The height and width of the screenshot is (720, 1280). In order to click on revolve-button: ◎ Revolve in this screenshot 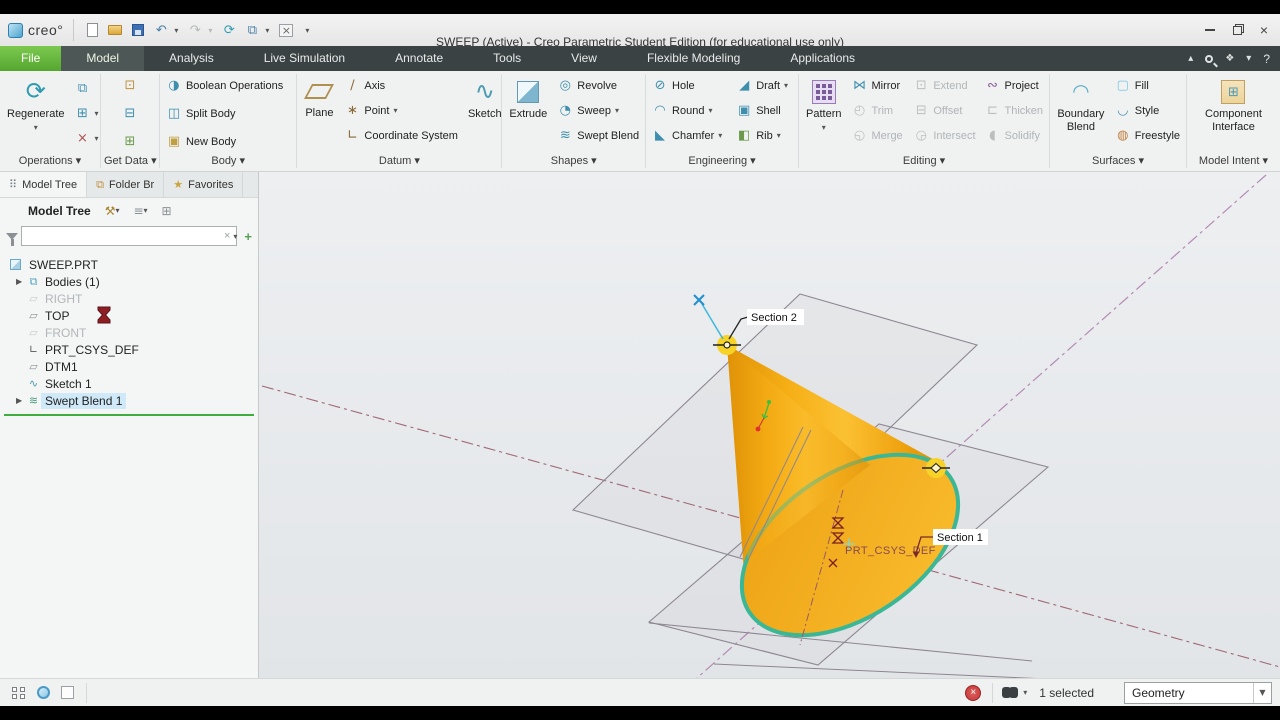, I will do `click(598, 85)`.